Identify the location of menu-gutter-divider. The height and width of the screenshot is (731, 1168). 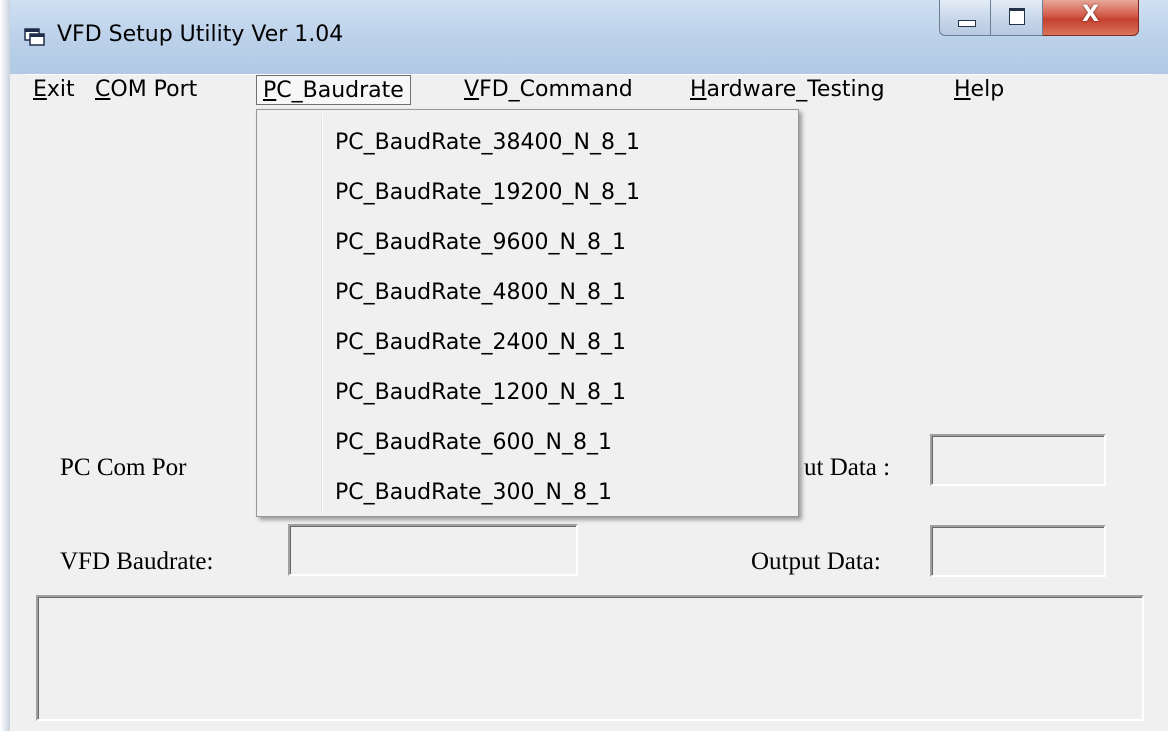
(322, 313).